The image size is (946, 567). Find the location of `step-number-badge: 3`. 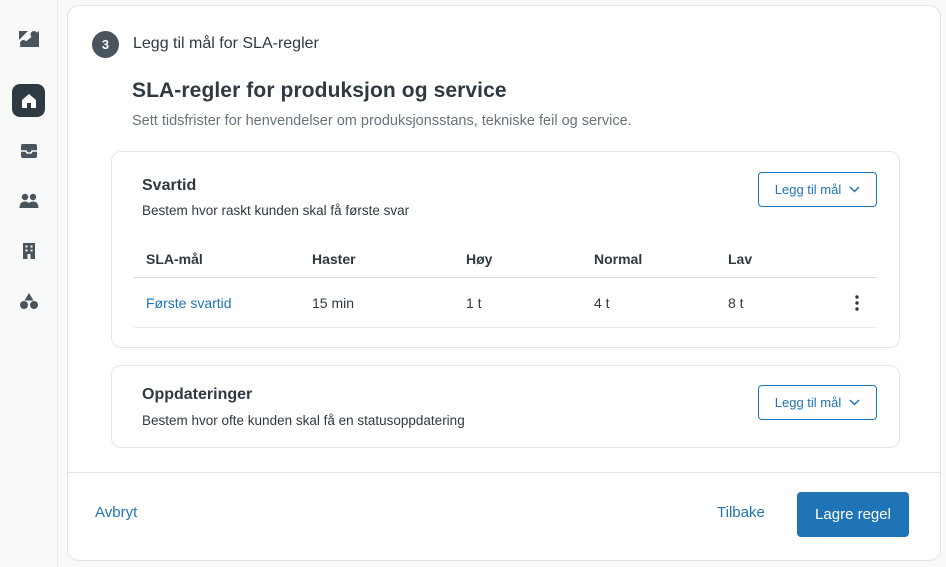

step-number-badge: 3 is located at coordinates (105, 44).